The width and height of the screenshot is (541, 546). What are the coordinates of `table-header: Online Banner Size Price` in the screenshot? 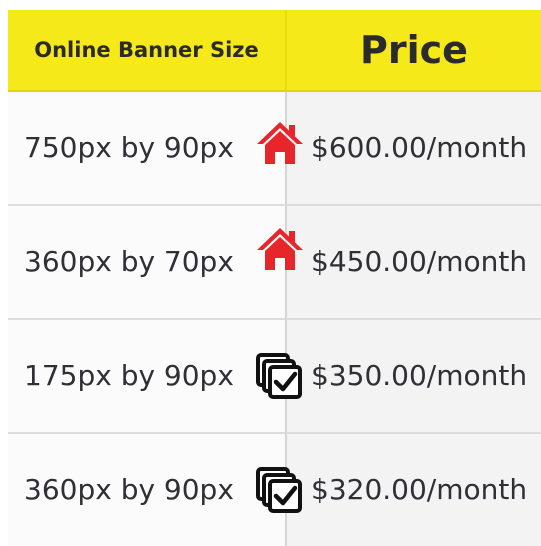 It's located at (274, 51).